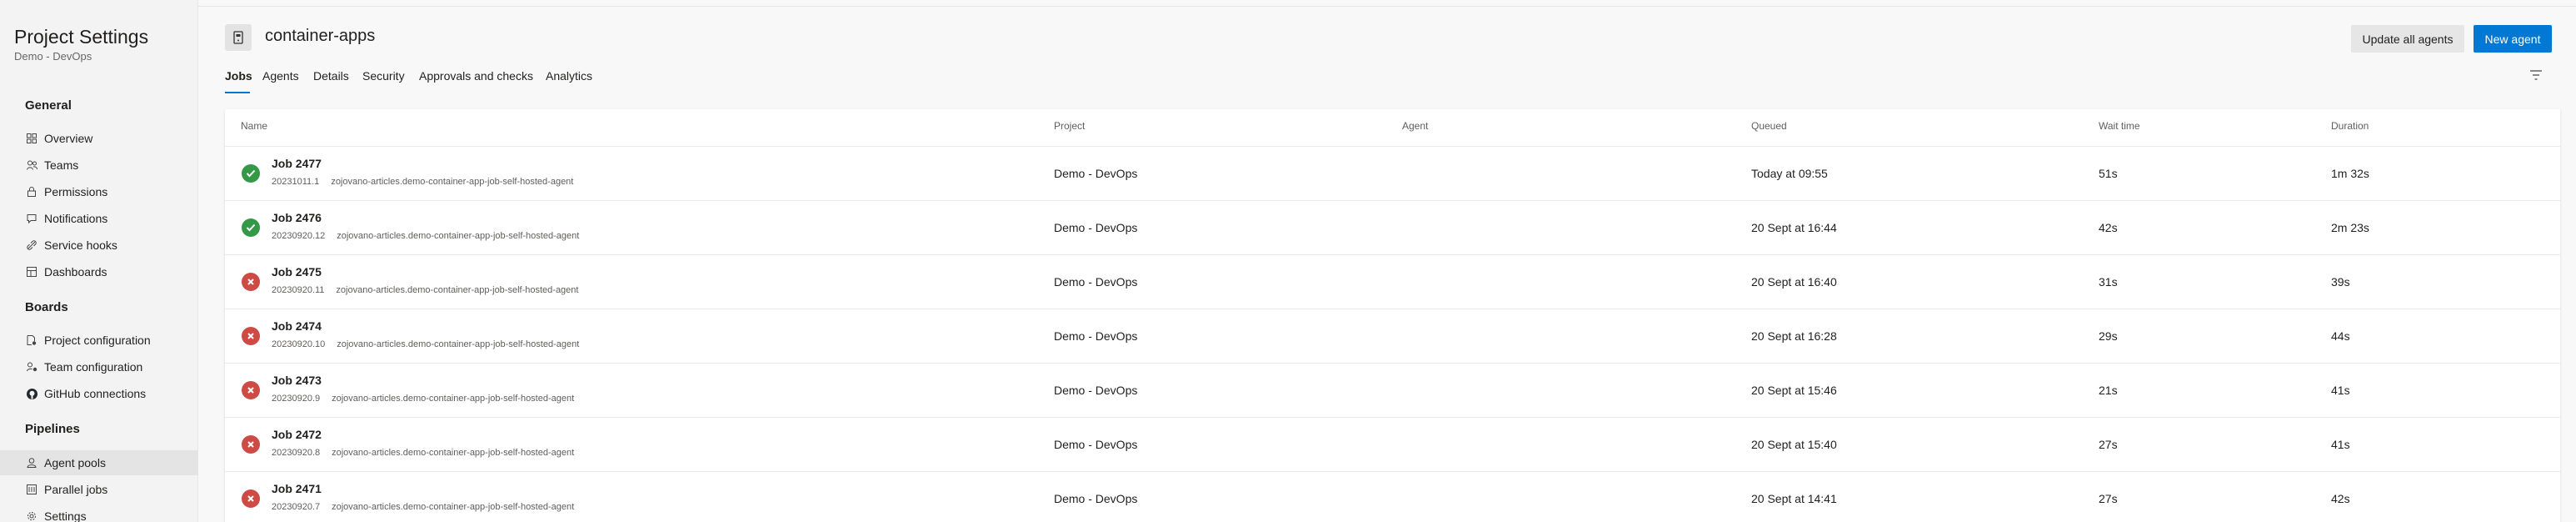 This screenshot has height=522, width=2576. I want to click on sidebar-item-dashboards: Dashboards, so click(99, 271).